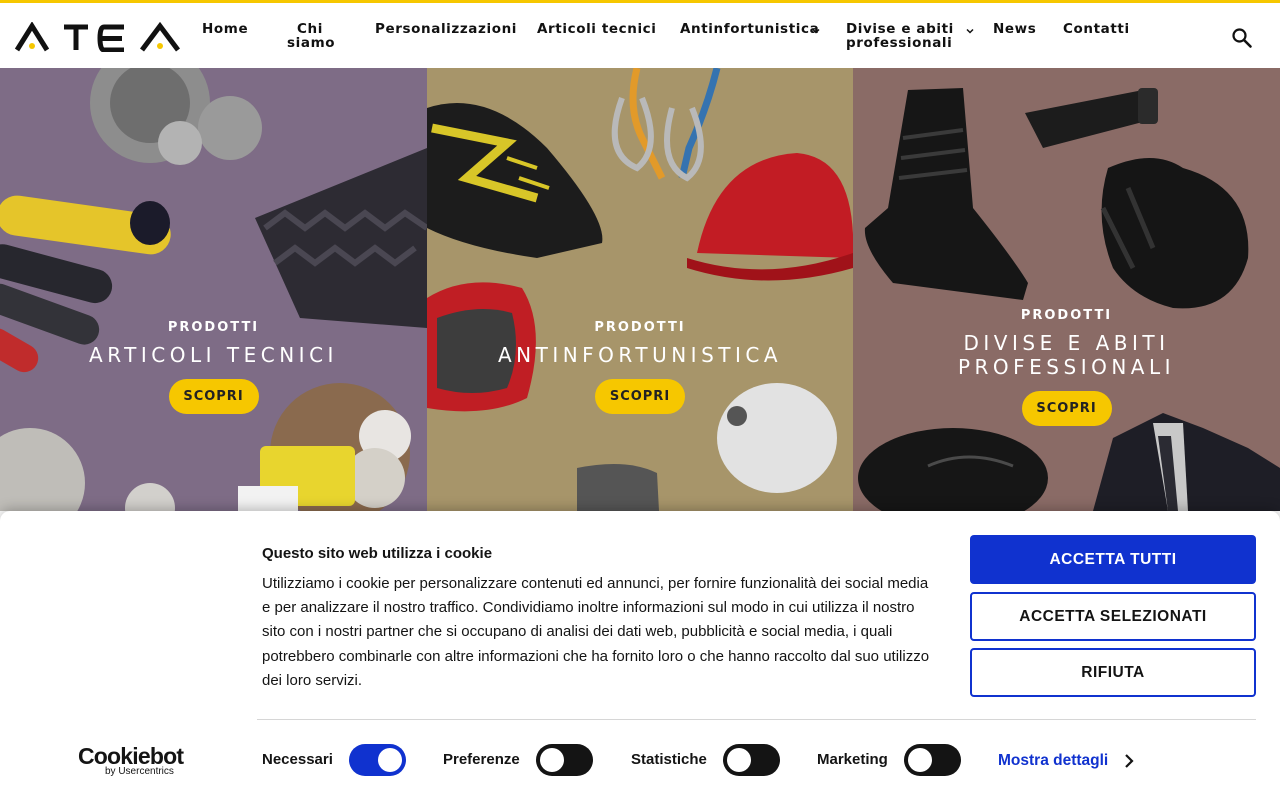 This screenshot has width=1280, height=800. What do you see at coordinates (446, 29) in the screenshot?
I see `nav-personalizzazioni: Personalizzazioni` at bounding box center [446, 29].